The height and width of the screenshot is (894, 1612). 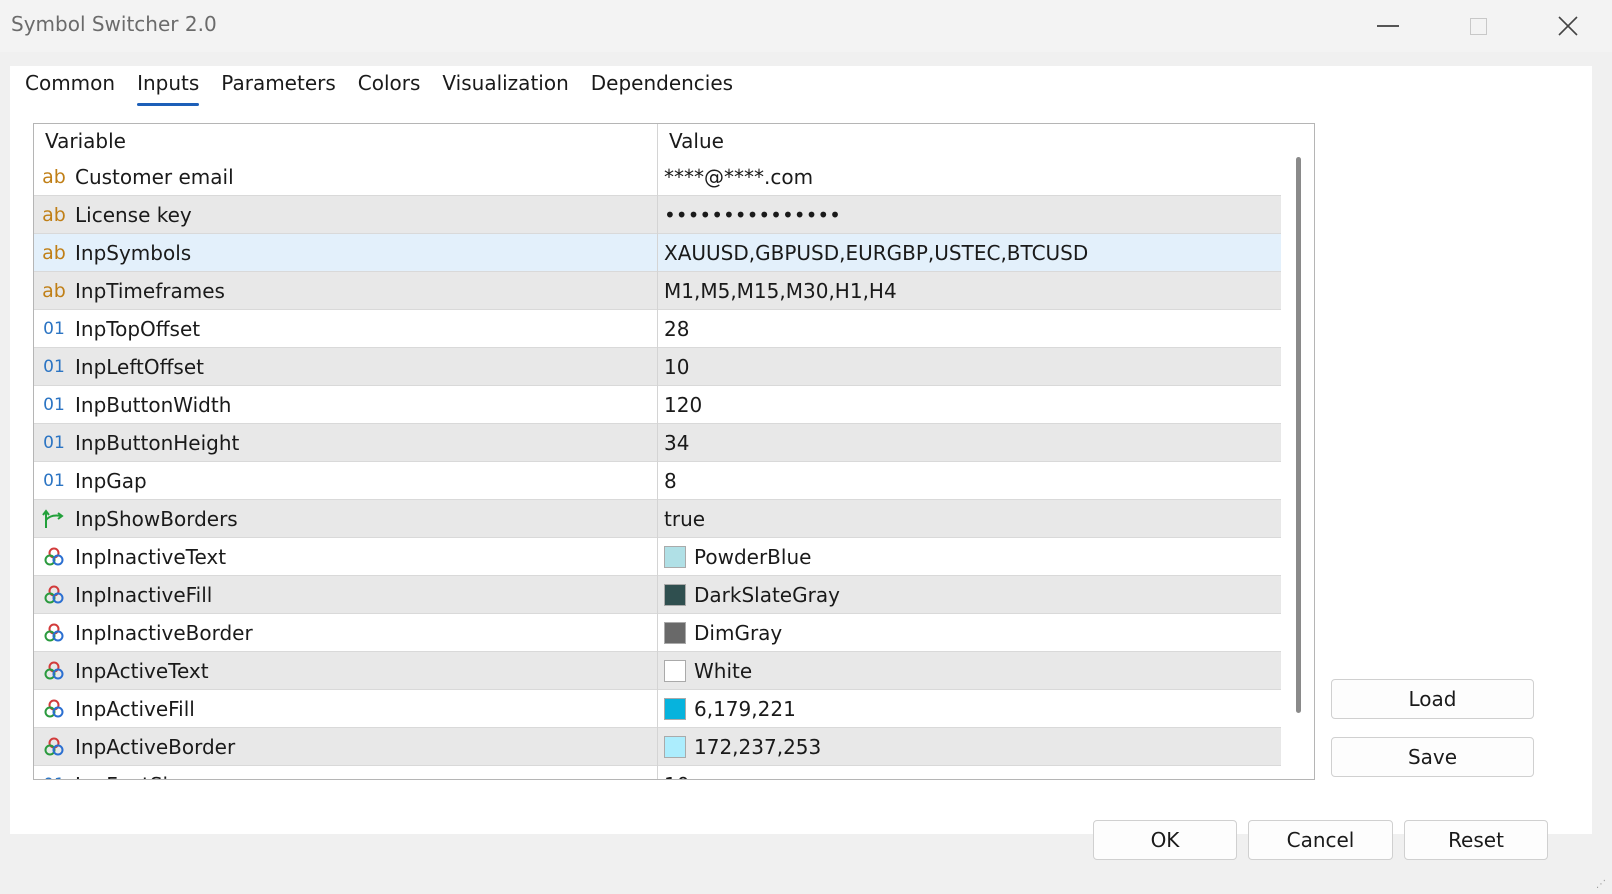 I want to click on variable-value: true, so click(x=684, y=519).